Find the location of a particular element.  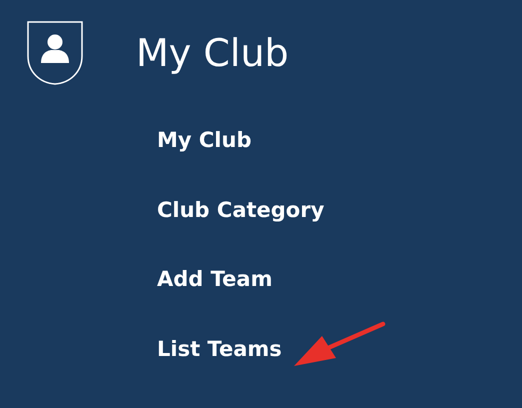

menu-link: List Teams is located at coordinates (219, 349).